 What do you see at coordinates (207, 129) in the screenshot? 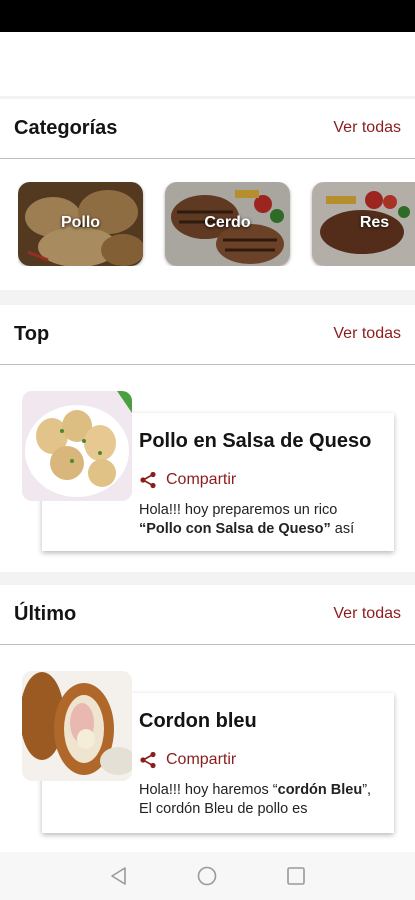
I see `categories-header: Categorías Ver todas` at bounding box center [207, 129].